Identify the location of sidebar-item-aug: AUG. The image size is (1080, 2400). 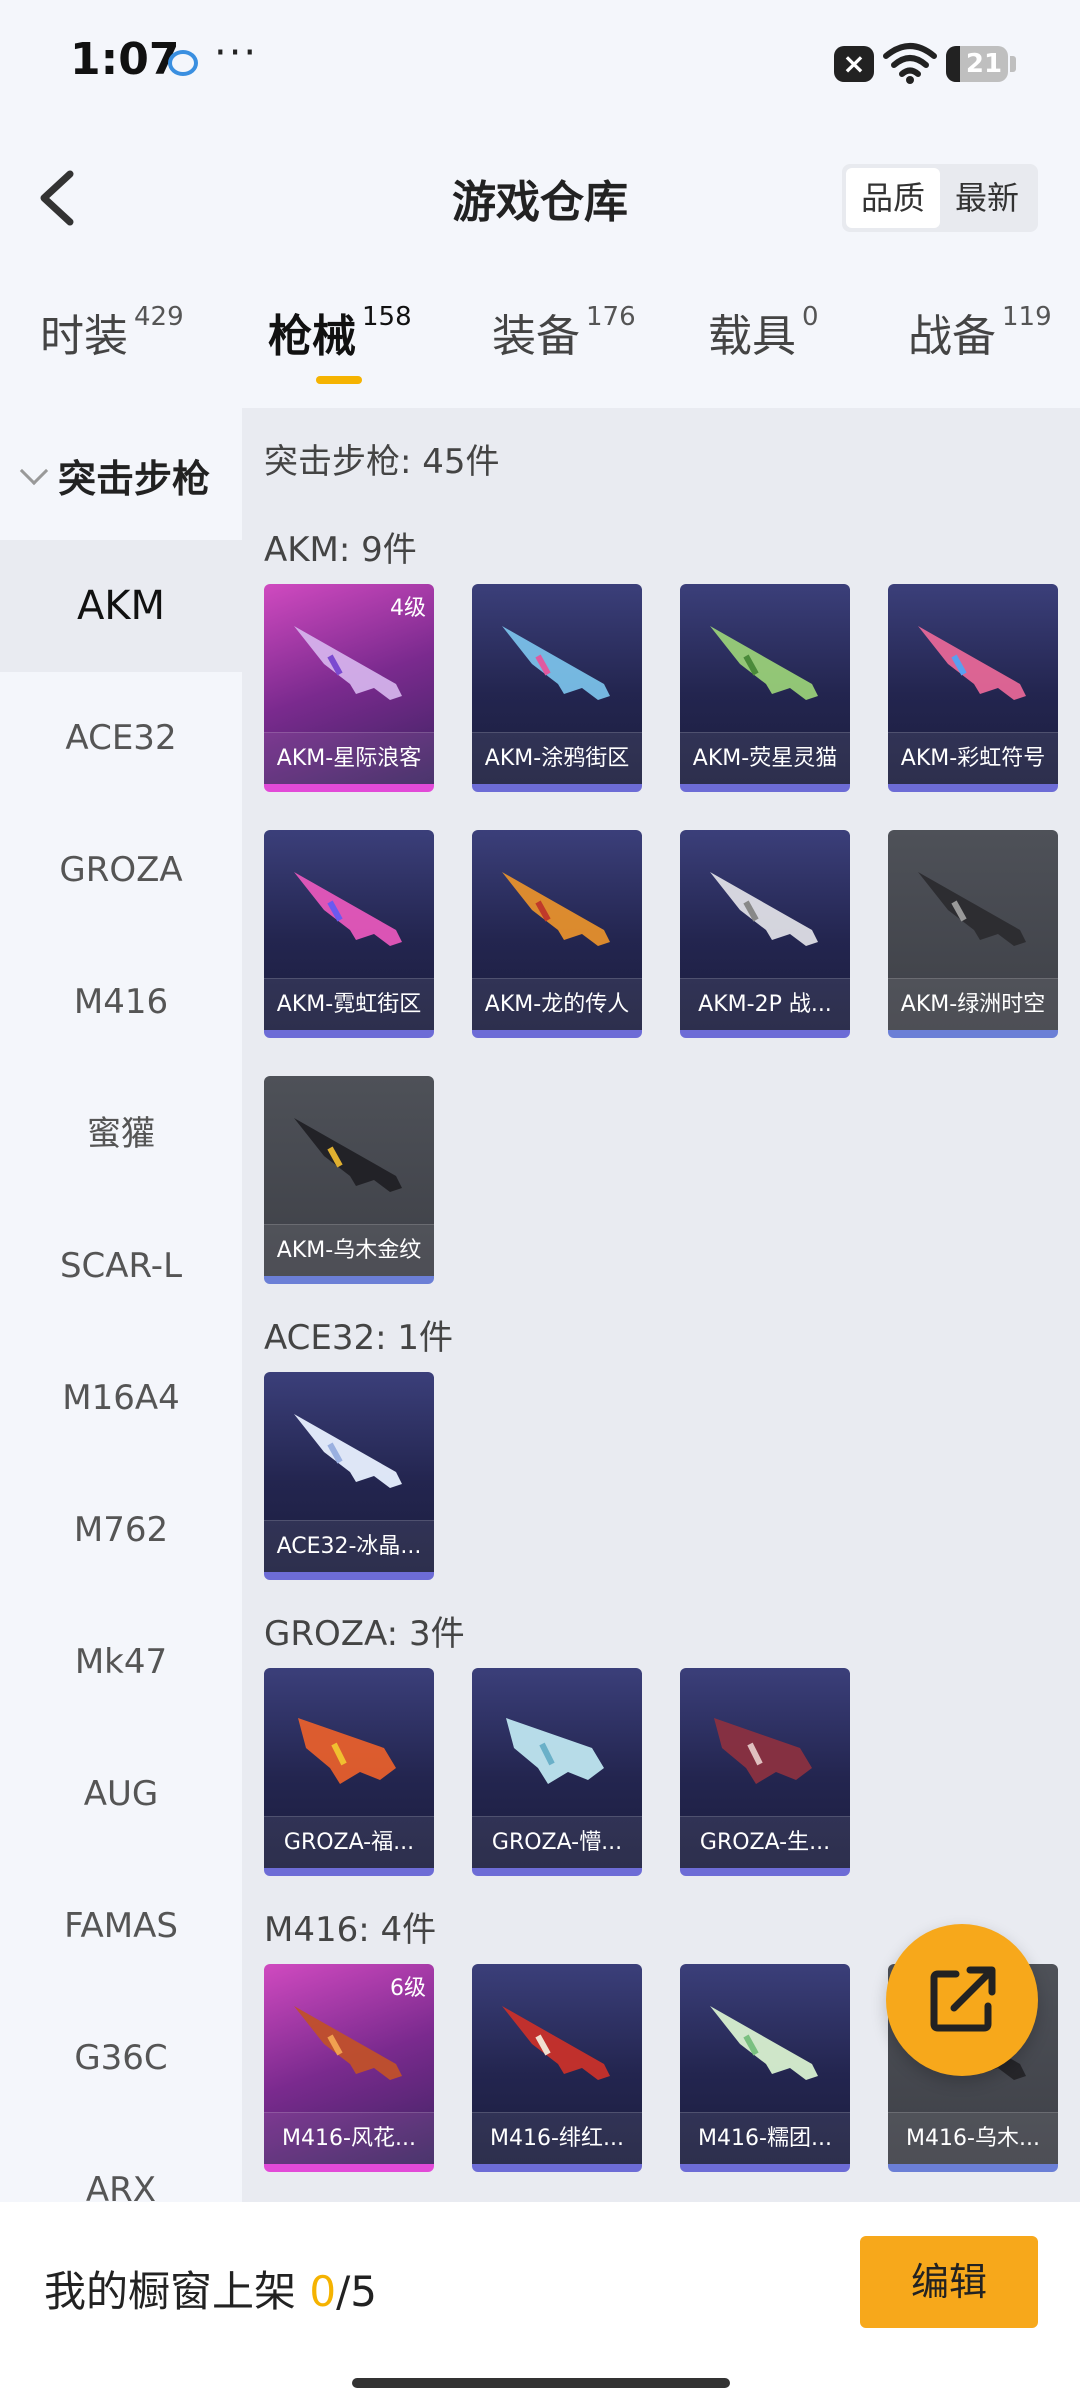
(121, 1794).